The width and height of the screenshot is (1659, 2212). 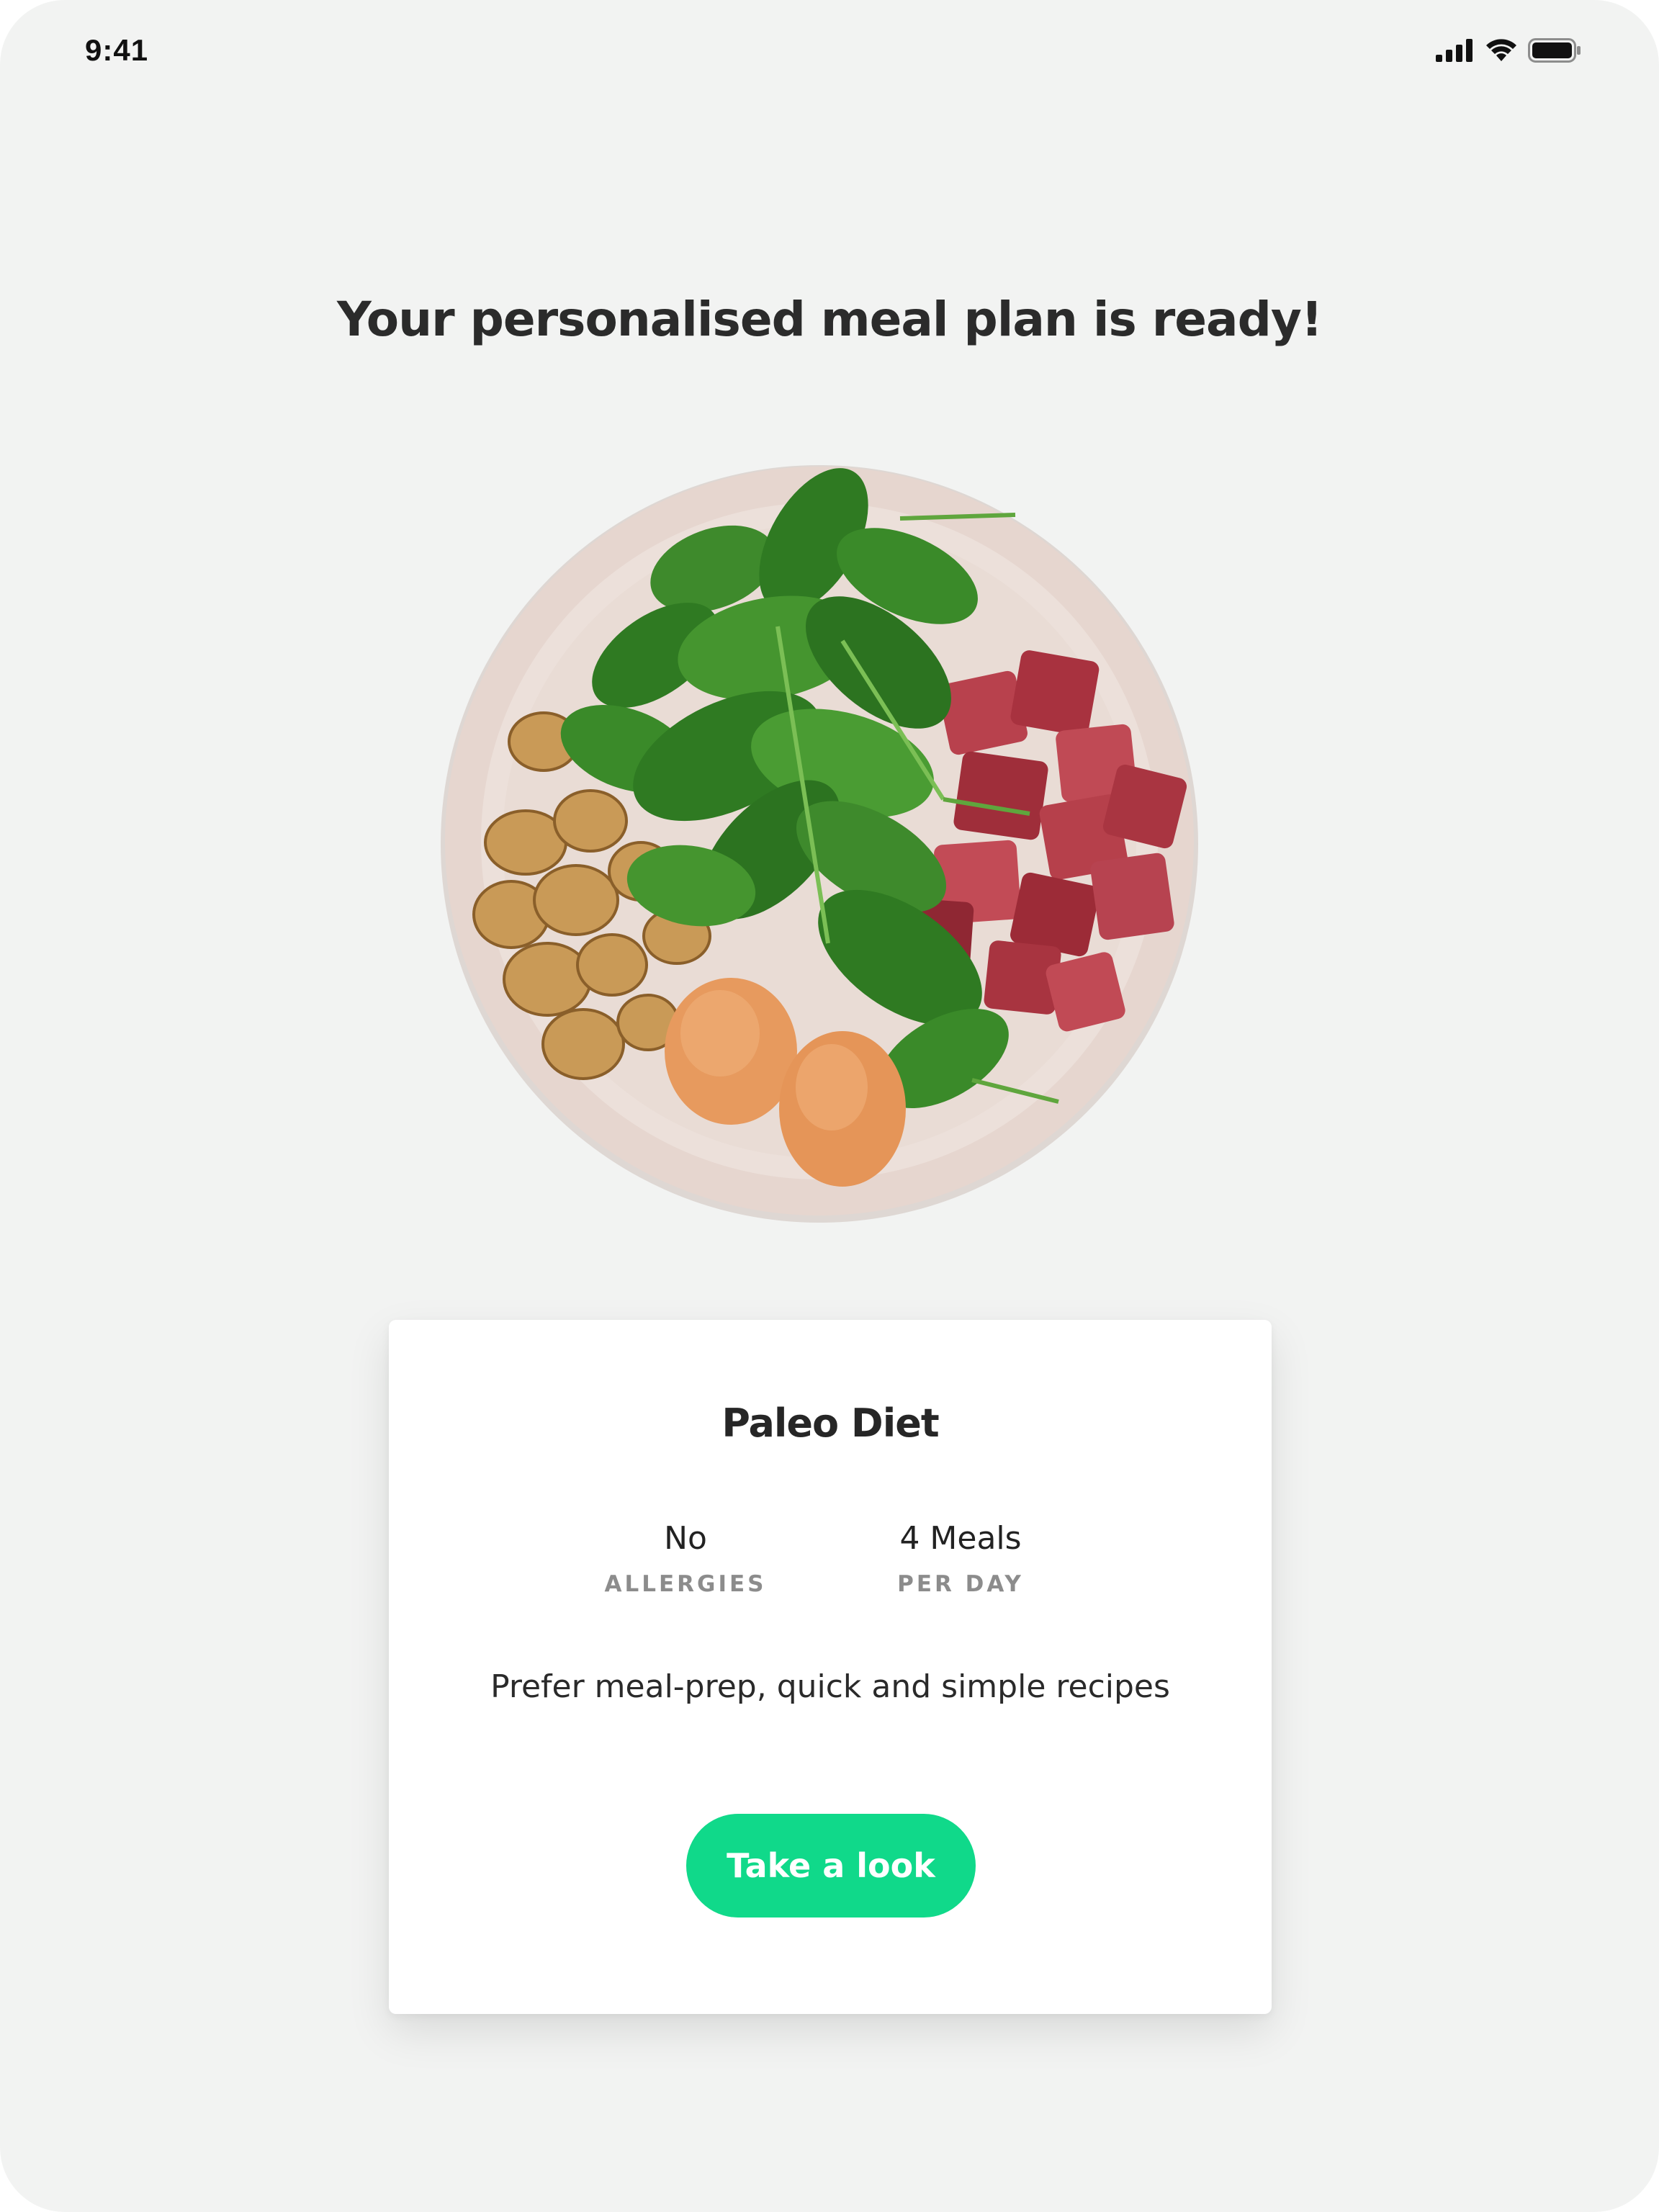 What do you see at coordinates (1555, 50) in the screenshot?
I see `battery-icon` at bounding box center [1555, 50].